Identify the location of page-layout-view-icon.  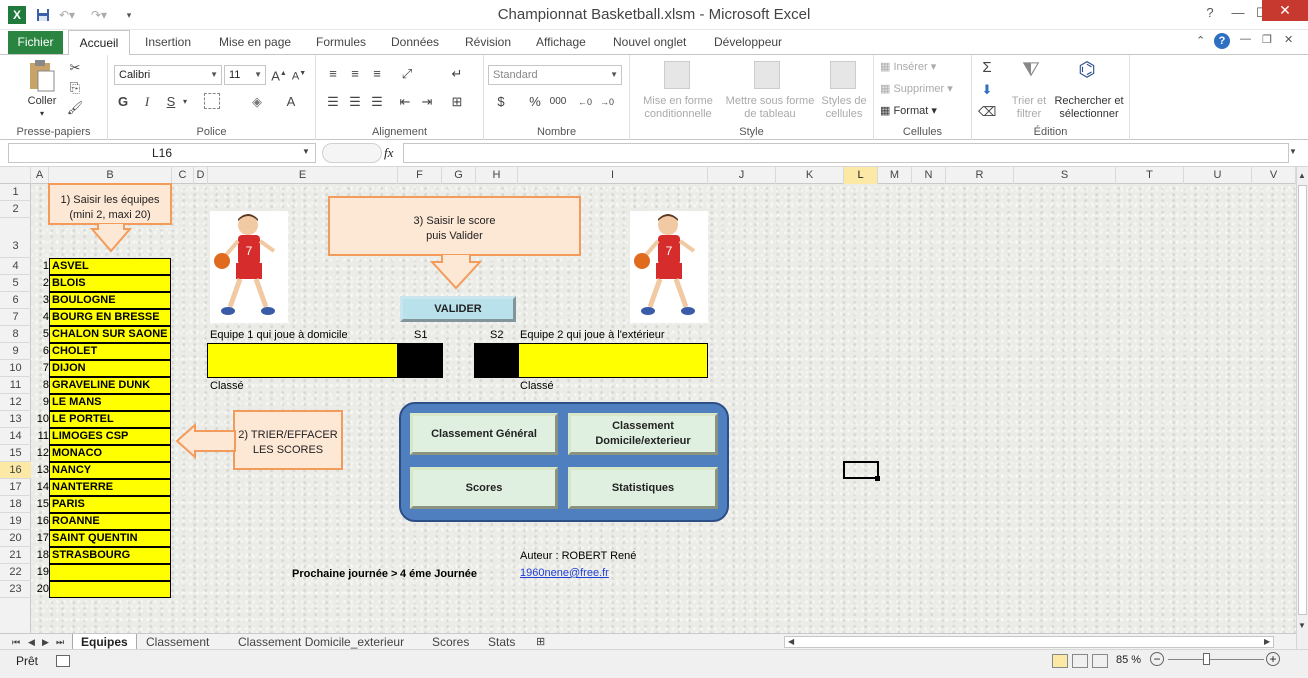
(1080, 661).